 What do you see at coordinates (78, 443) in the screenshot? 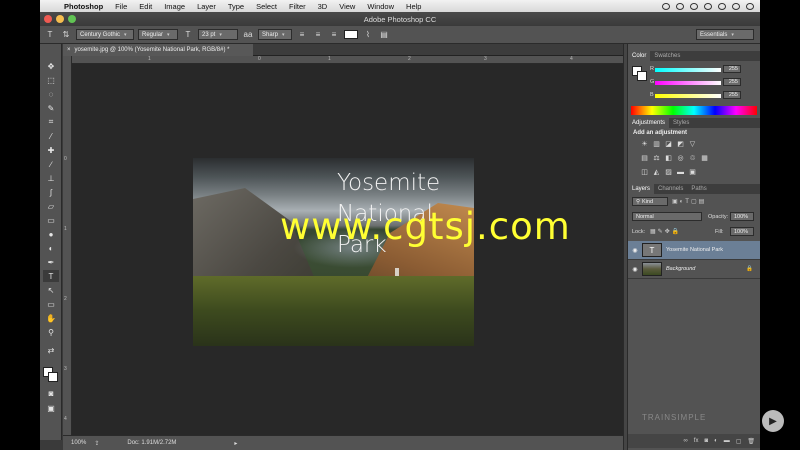
I see `zoom-level: 100%` at bounding box center [78, 443].